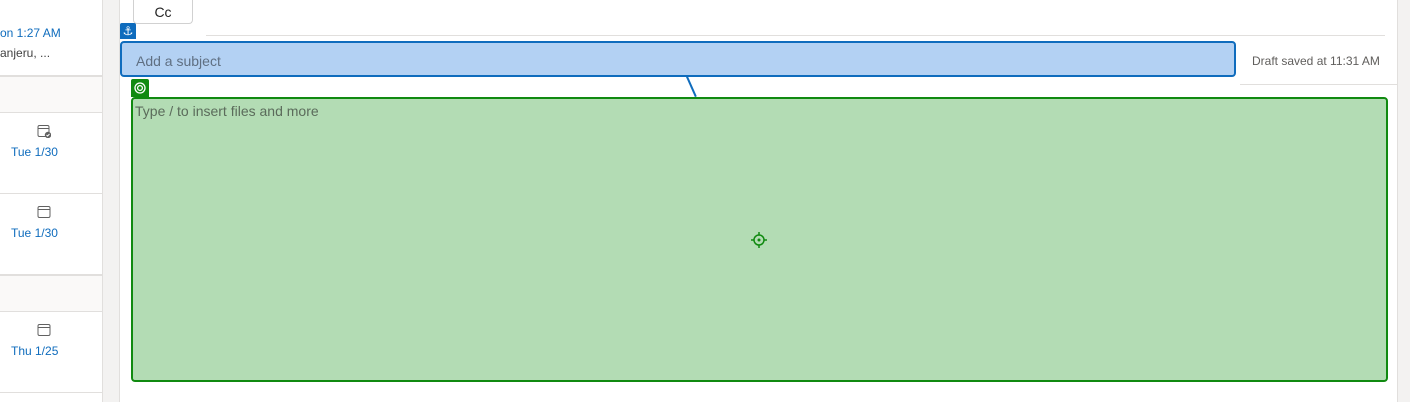  Describe the element at coordinates (759, 240) in the screenshot. I see `crosshair-icon` at that location.